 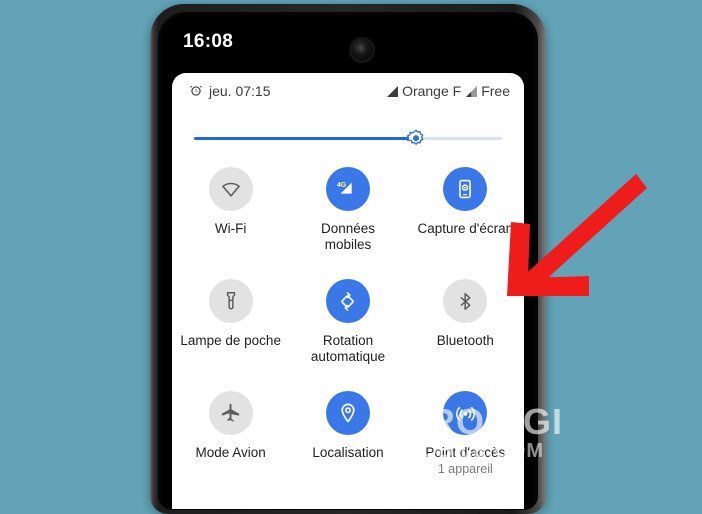 I want to click on carrier-2: Free, so click(x=488, y=91).